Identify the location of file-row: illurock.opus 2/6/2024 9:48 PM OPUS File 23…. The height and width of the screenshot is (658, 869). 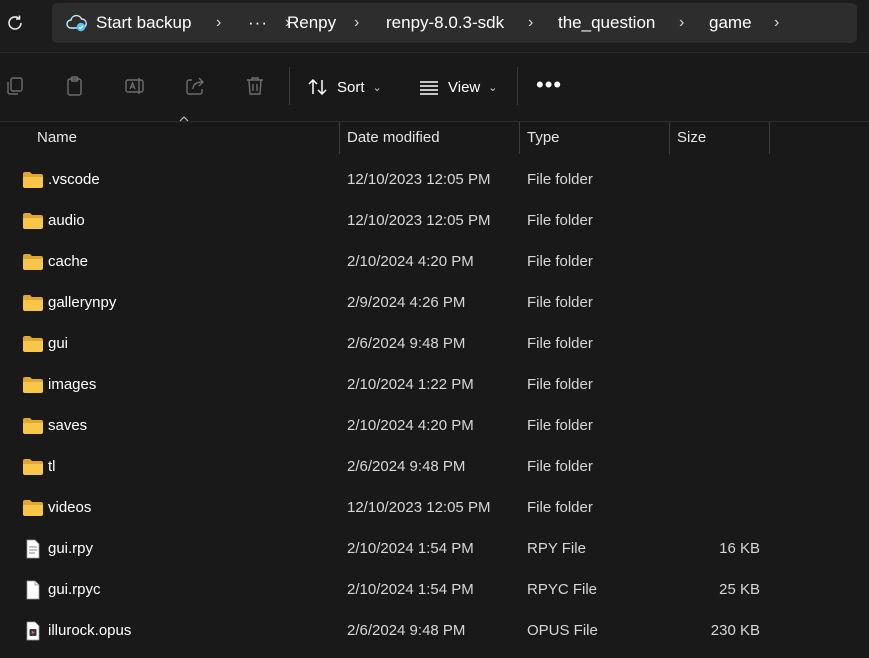
(434, 630).